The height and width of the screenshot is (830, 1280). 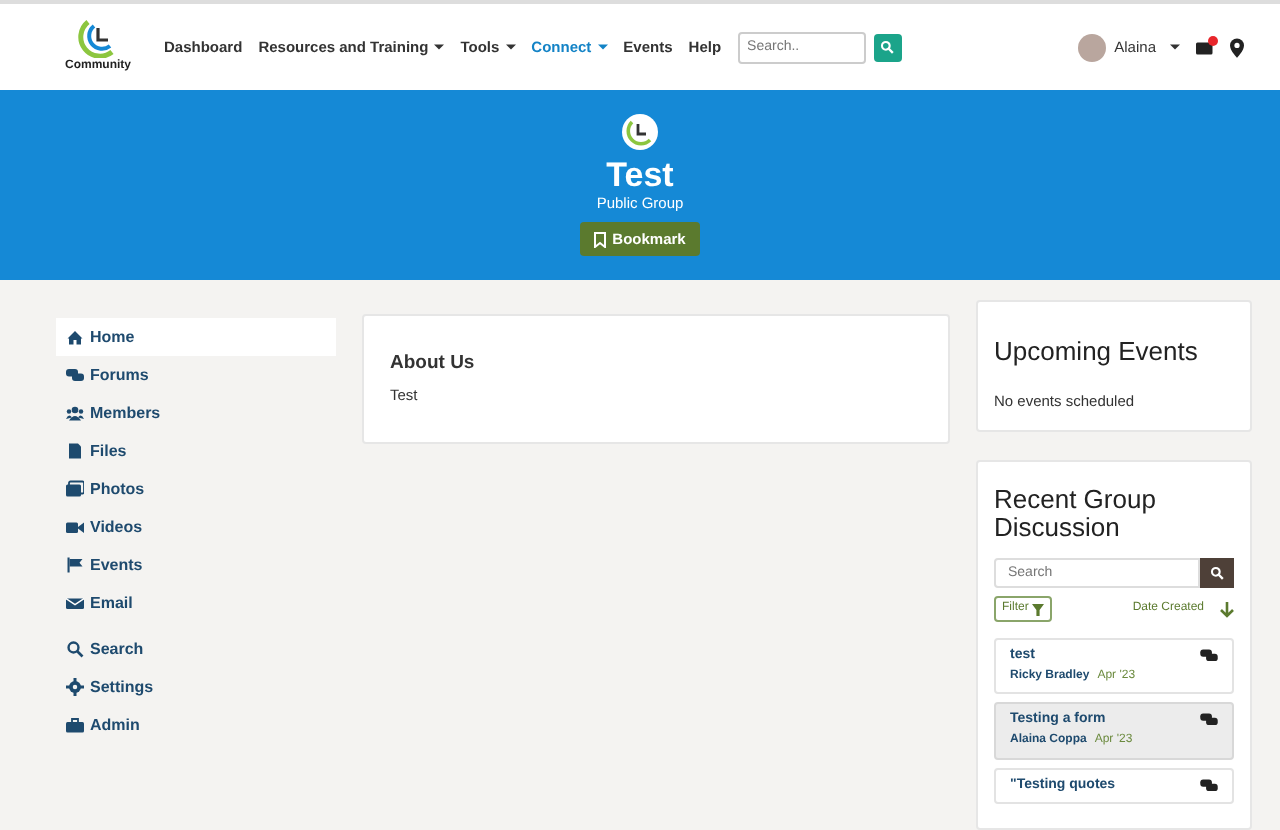 What do you see at coordinates (1038, 609) in the screenshot?
I see `filter-icon` at bounding box center [1038, 609].